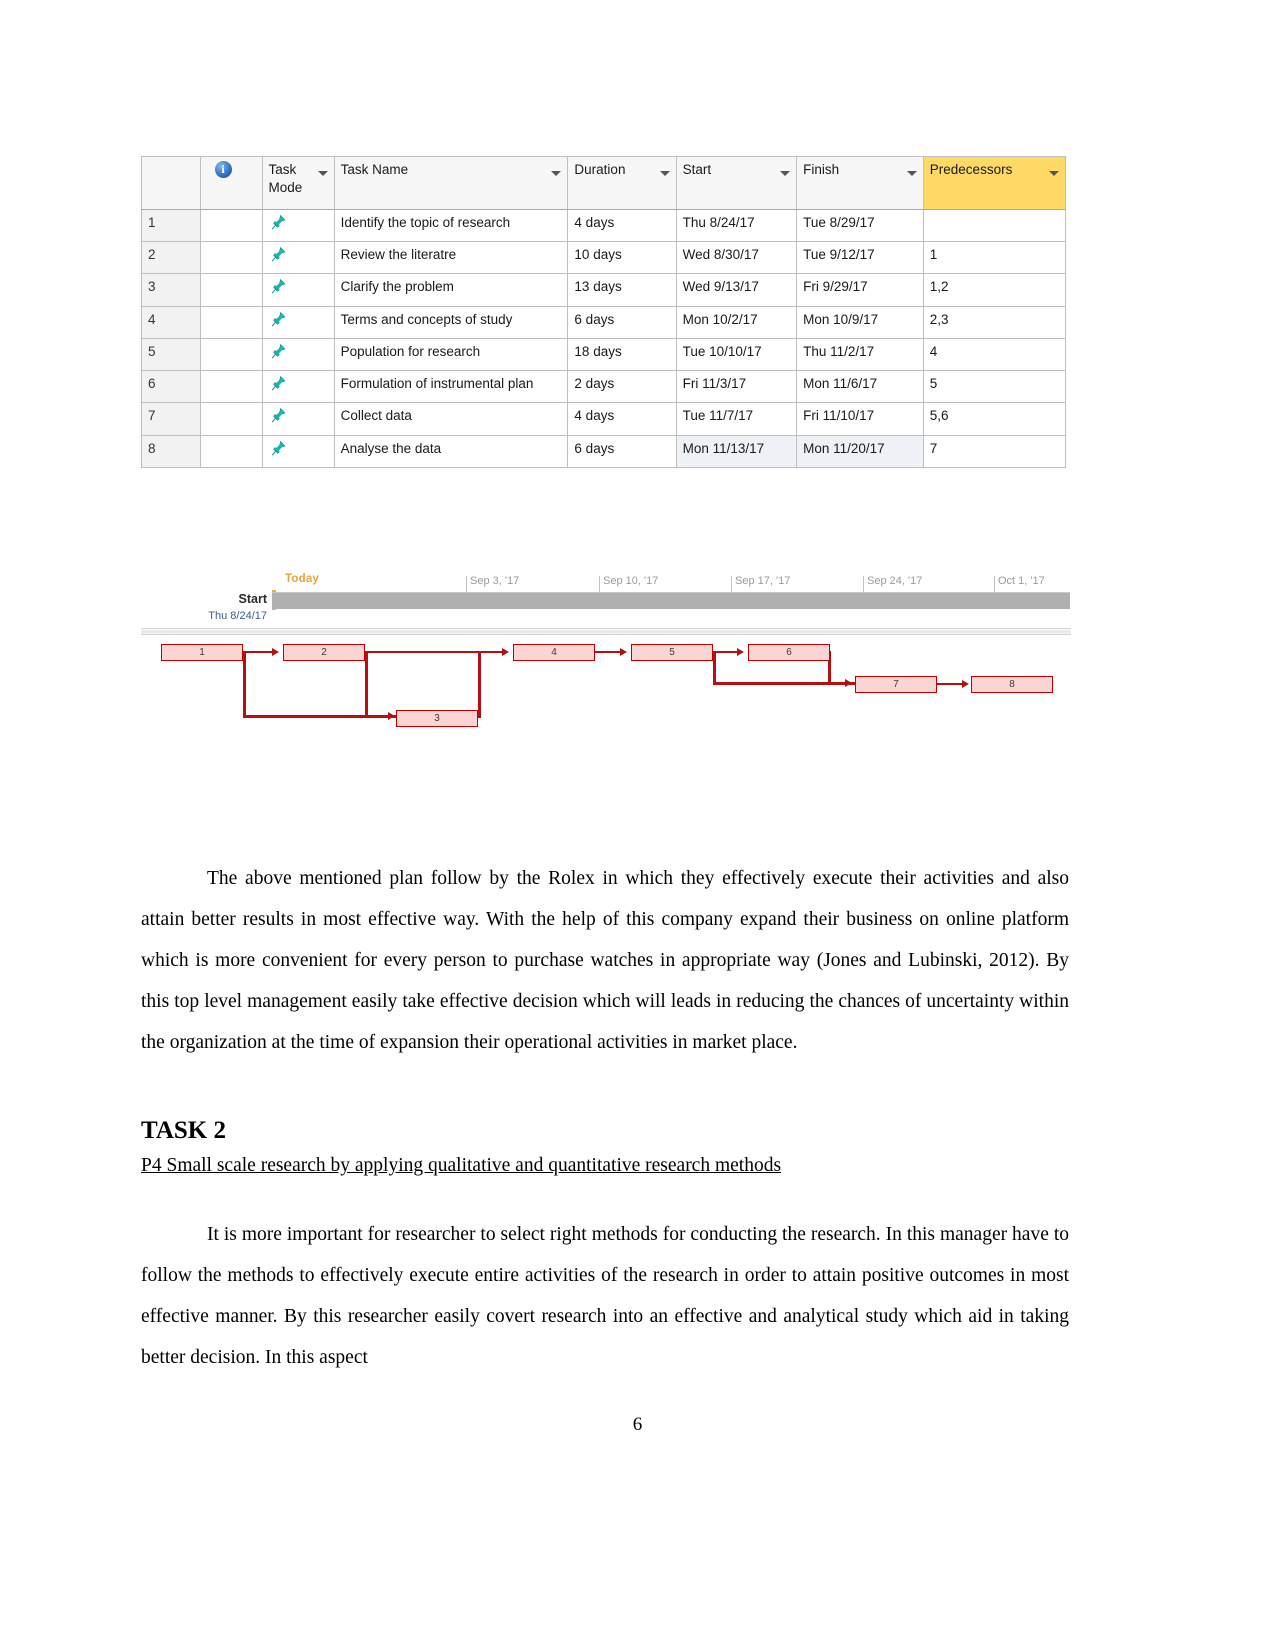 This screenshot has width=1275, height=1650. Describe the element at coordinates (736, 290) in the screenshot. I see `cell-start: Wed 9/13/17` at that location.